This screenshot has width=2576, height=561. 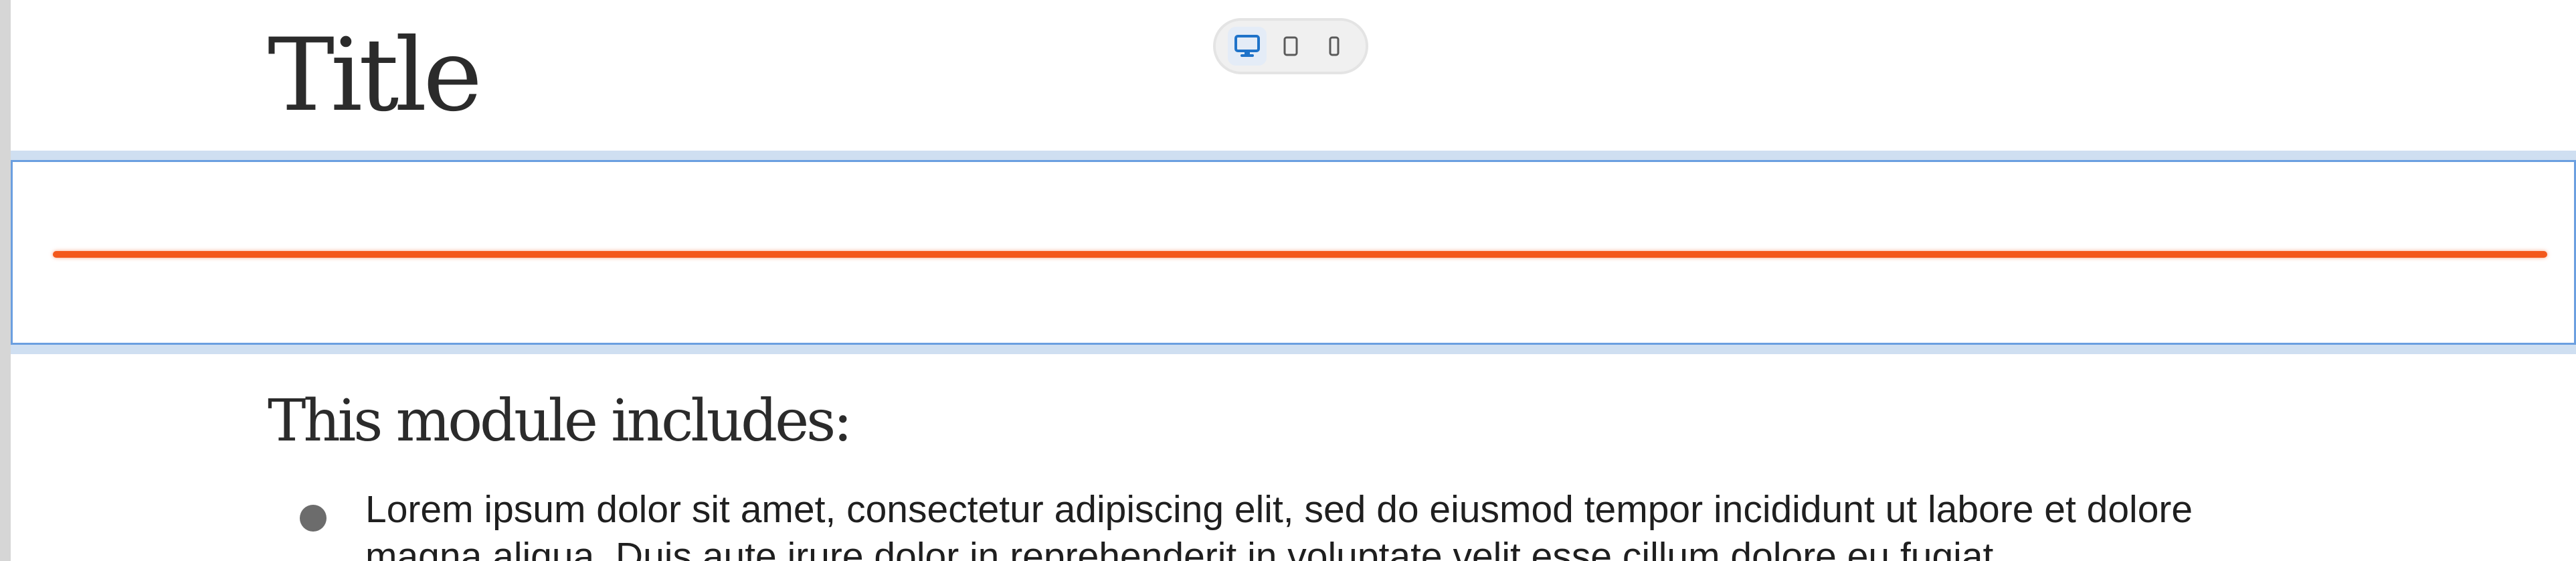 I want to click on tablet-icon, so click(x=1290, y=46).